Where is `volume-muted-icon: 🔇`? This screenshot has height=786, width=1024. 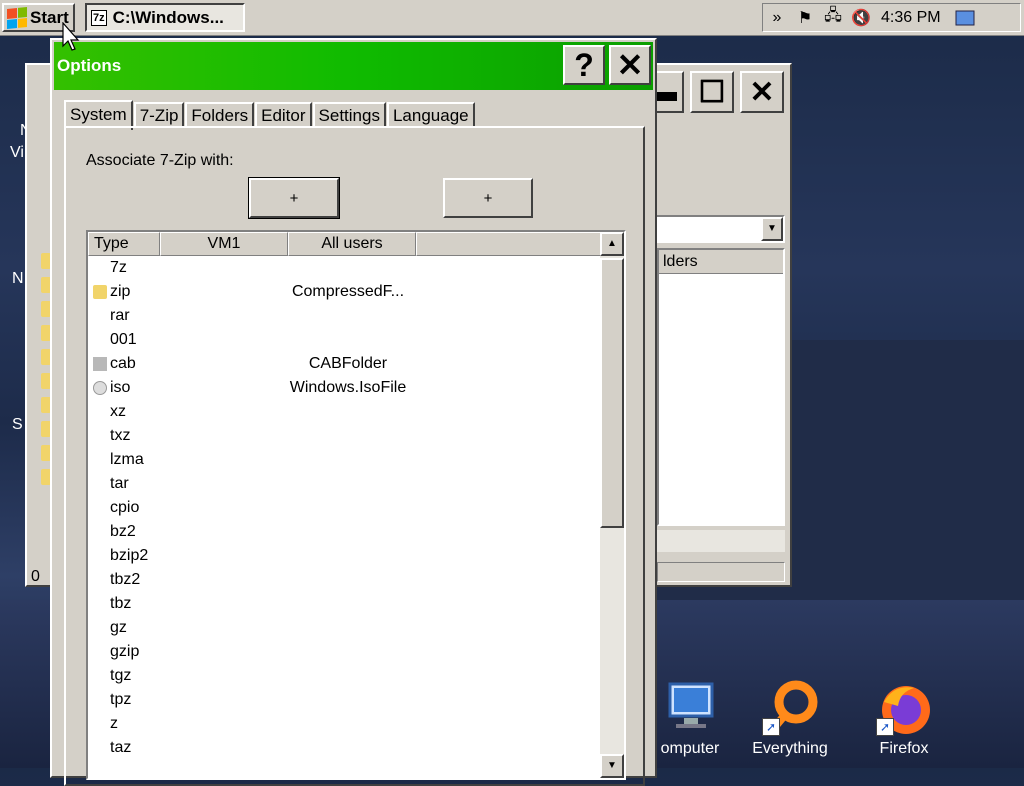 volume-muted-icon: 🔇 is located at coordinates (861, 18).